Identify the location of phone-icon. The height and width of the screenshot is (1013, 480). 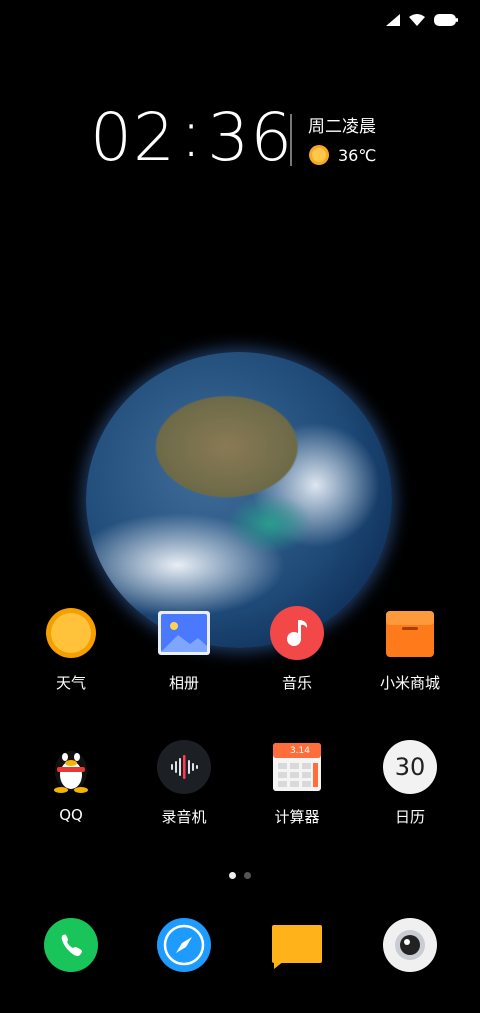
(71, 945).